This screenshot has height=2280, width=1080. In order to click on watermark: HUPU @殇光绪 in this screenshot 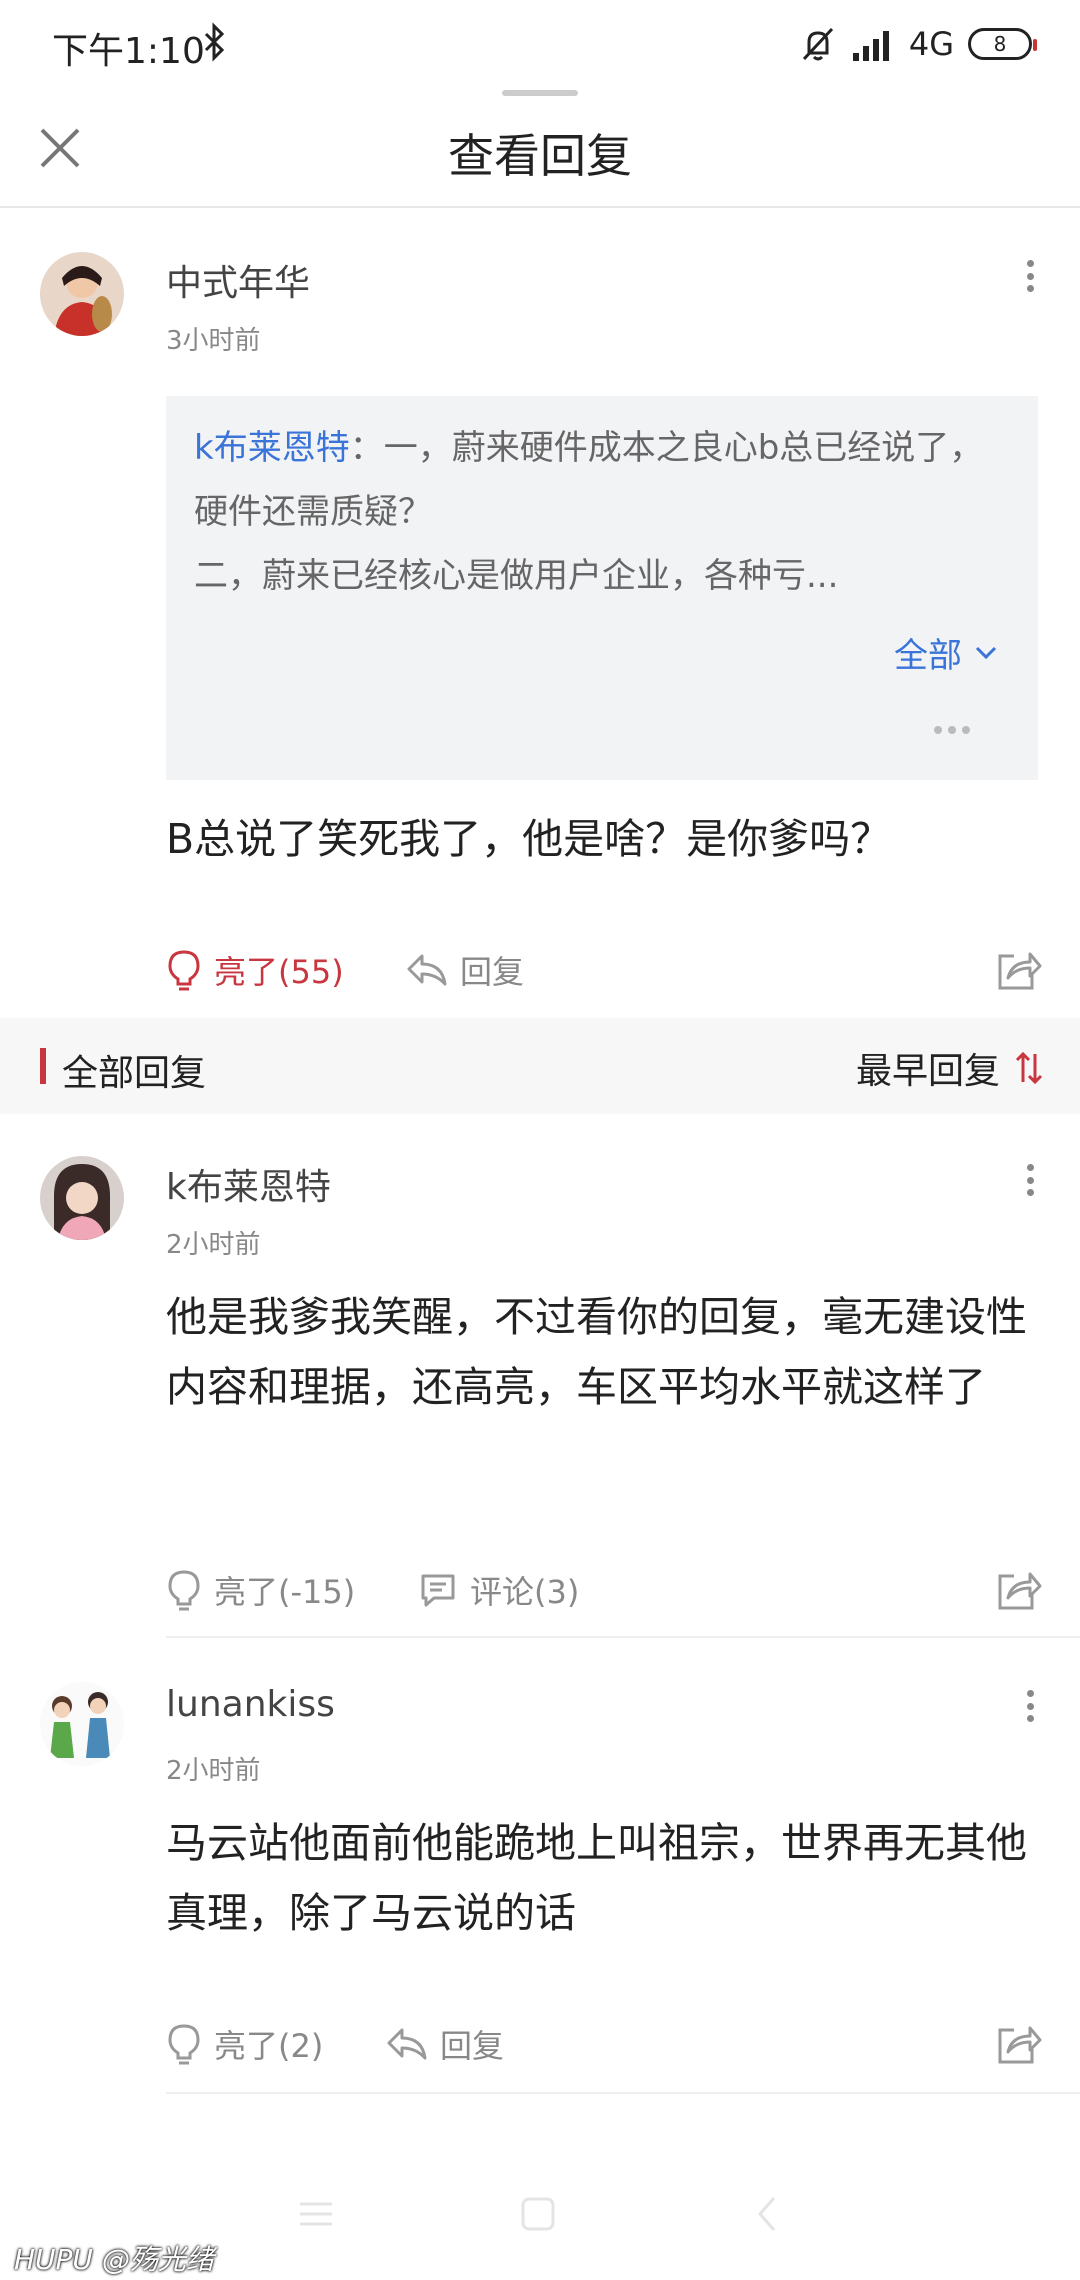, I will do `click(114, 2259)`.